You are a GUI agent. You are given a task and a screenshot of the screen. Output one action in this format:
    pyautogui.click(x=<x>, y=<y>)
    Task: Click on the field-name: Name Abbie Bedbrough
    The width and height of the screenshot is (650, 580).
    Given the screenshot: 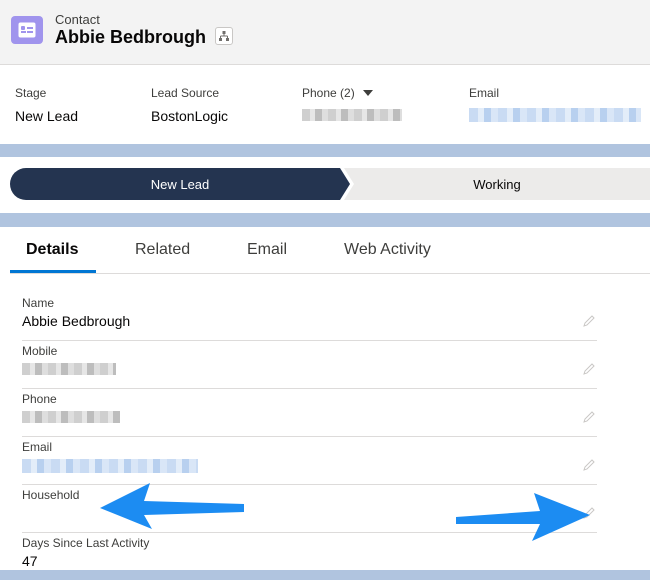 What is the action you would take?
    pyautogui.click(x=309, y=318)
    